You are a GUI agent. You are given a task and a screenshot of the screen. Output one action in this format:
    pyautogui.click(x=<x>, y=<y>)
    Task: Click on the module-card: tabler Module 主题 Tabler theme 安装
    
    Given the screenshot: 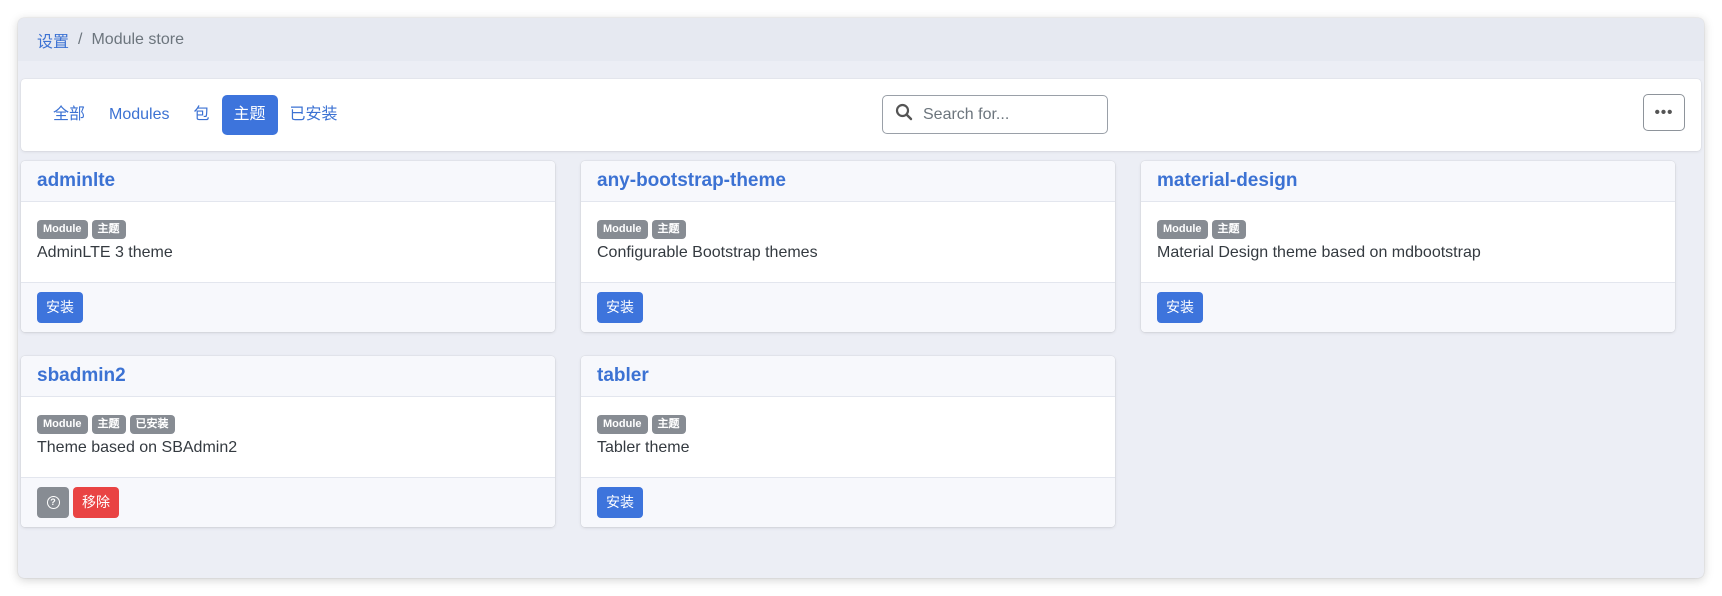 What is the action you would take?
    pyautogui.click(x=848, y=441)
    